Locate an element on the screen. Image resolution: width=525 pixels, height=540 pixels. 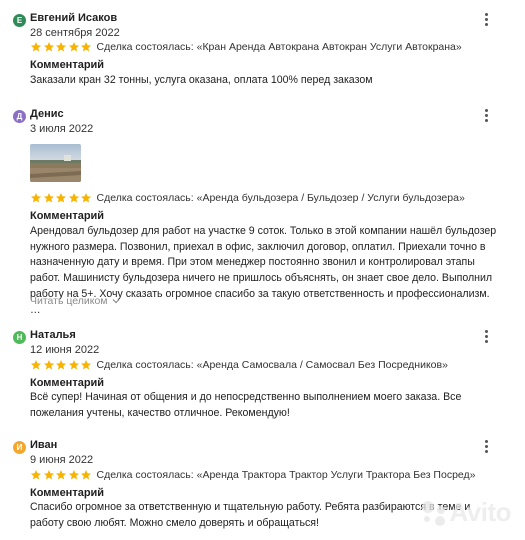
review-date: 12 июня 2022 is located at coordinates (65, 350).